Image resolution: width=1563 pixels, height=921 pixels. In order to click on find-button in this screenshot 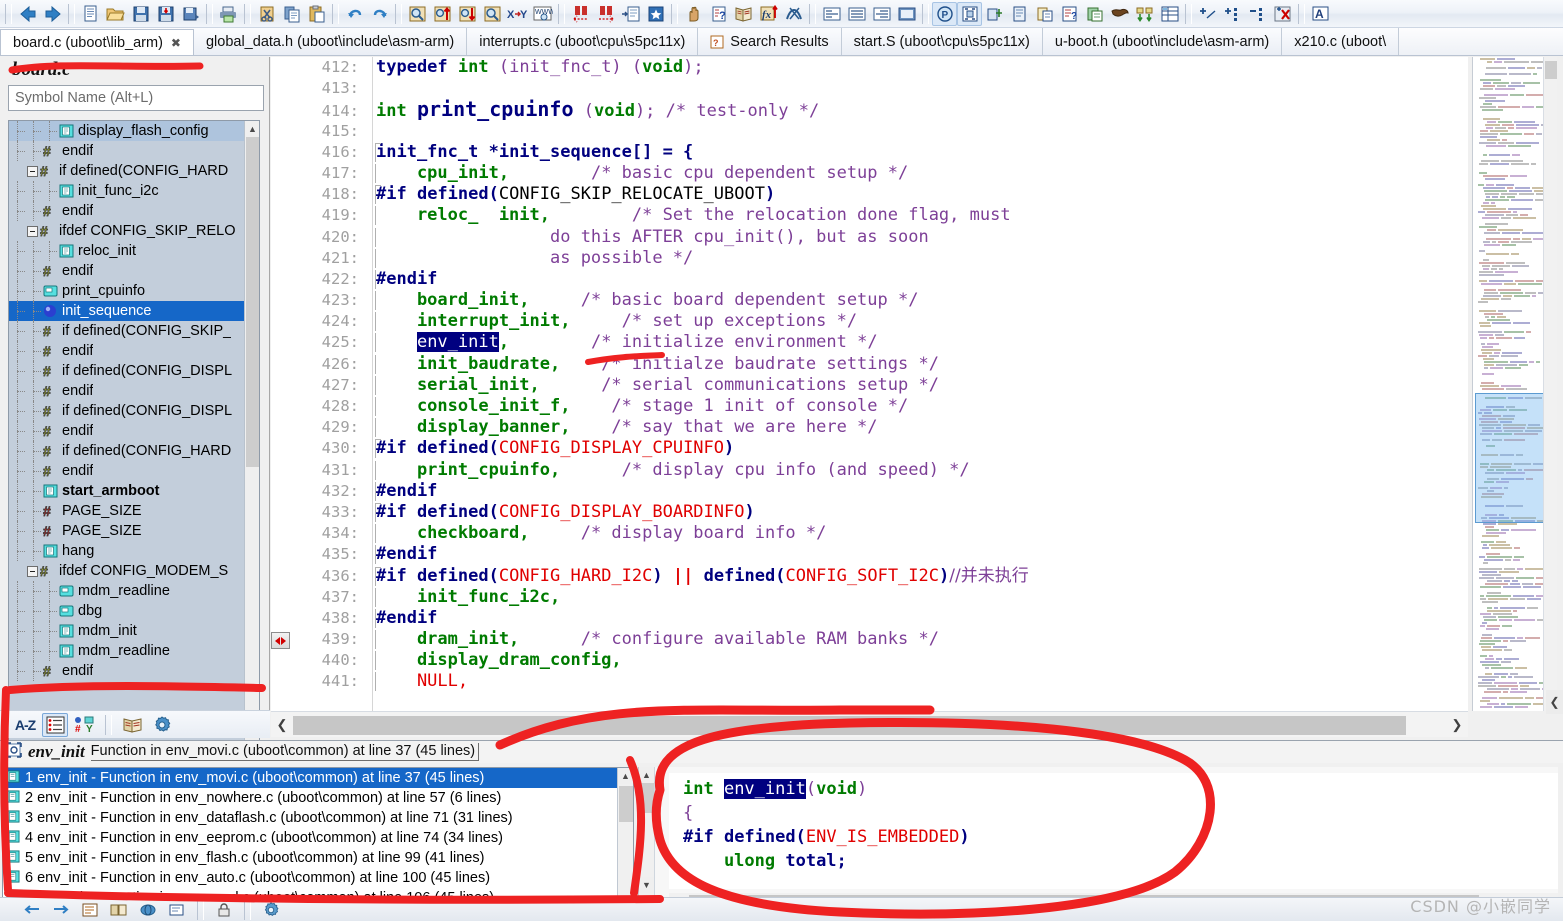, I will do `click(417, 14)`.